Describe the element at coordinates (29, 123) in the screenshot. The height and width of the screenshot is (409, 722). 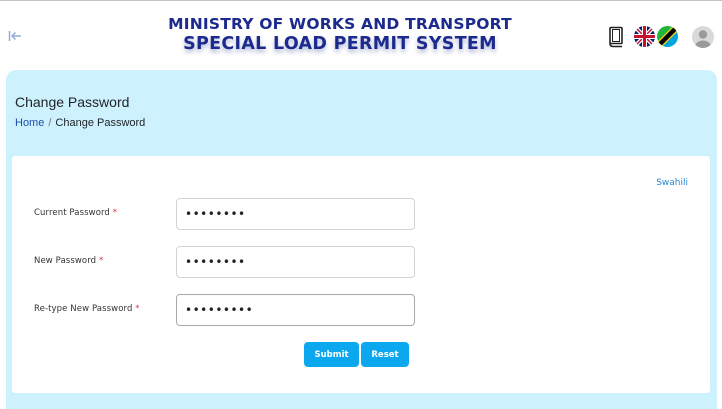
I see `breadcrumb-home-link: Home` at that location.